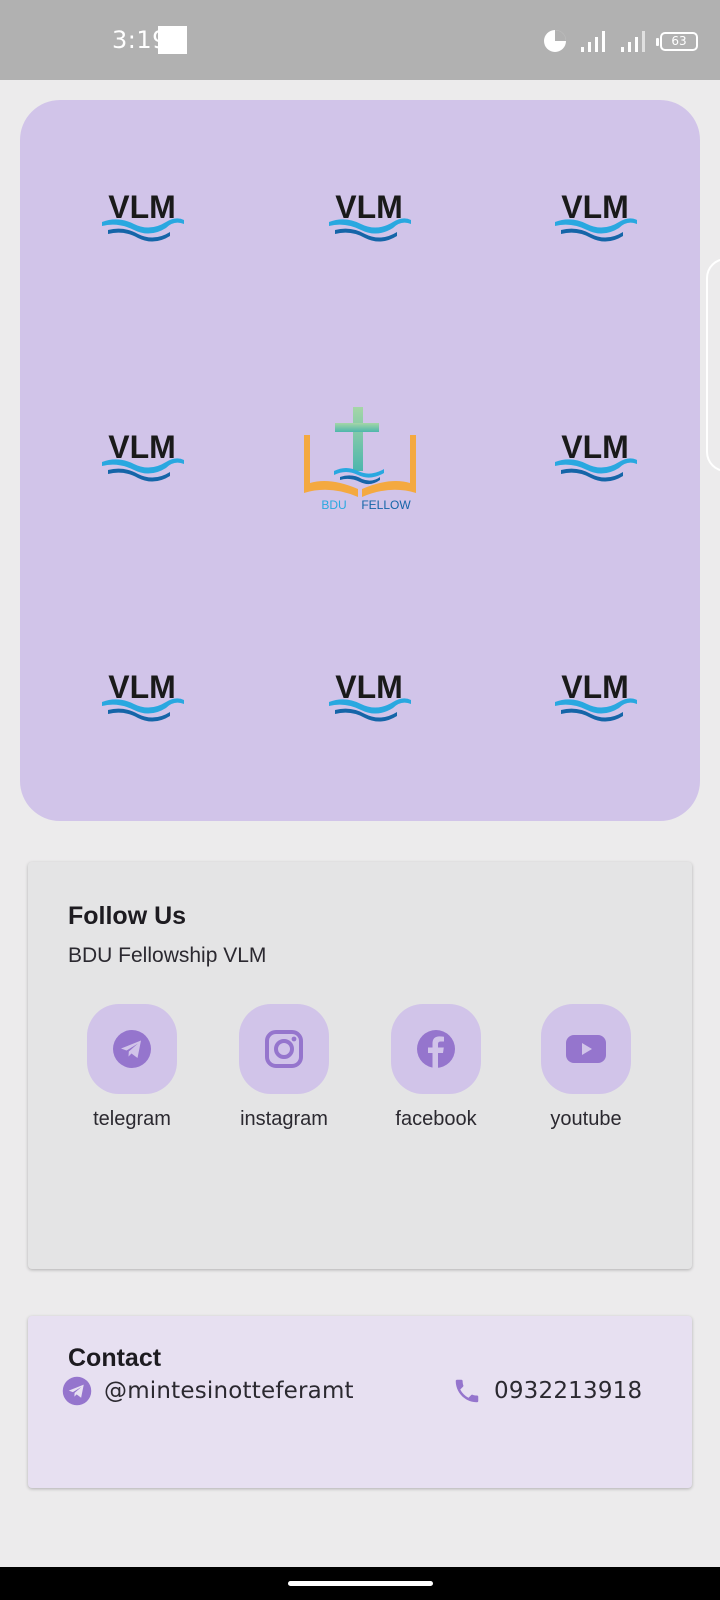 The height and width of the screenshot is (1600, 720). Describe the element at coordinates (586, 1119) in the screenshot. I see `youtube-label: youtube` at that location.